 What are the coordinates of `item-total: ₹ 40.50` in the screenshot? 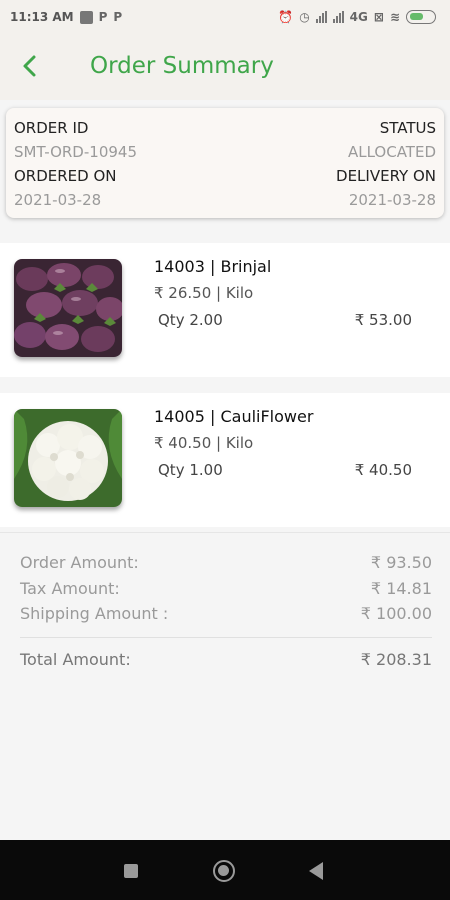 It's located at (383, 470).